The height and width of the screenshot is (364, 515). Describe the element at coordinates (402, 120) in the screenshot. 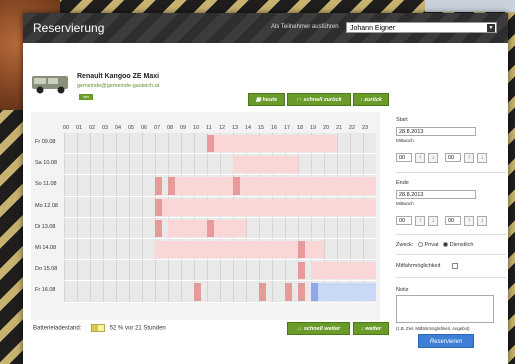

I see `start-label: Start` at that location.